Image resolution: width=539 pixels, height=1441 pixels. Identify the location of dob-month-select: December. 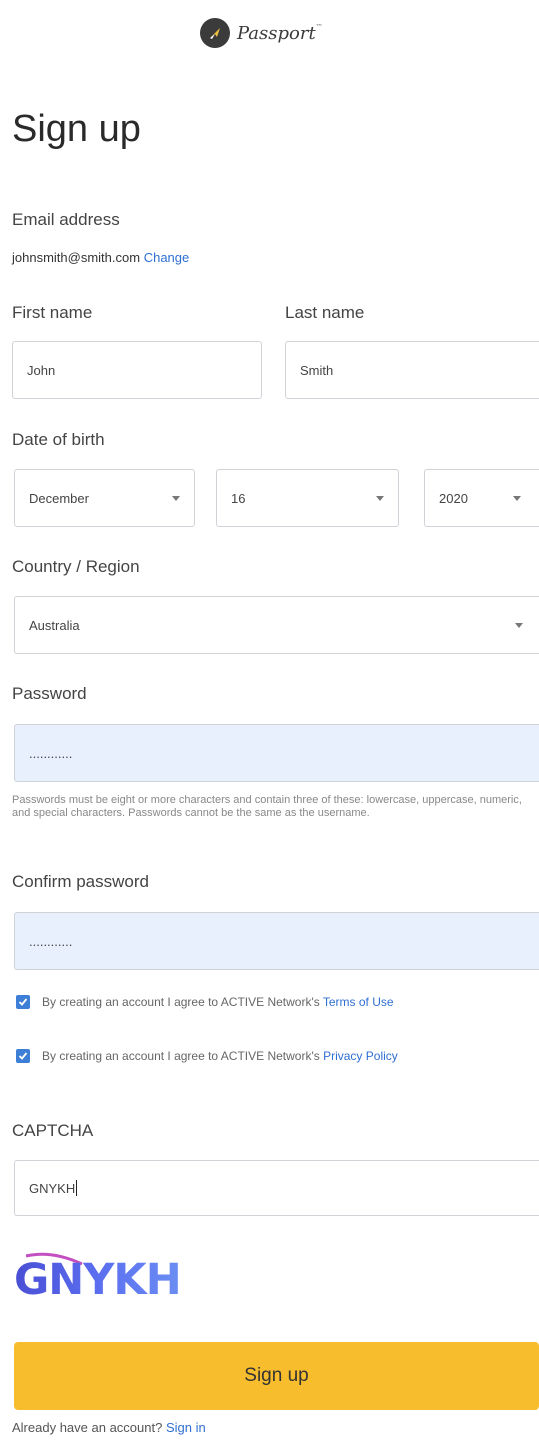
(104, 498).